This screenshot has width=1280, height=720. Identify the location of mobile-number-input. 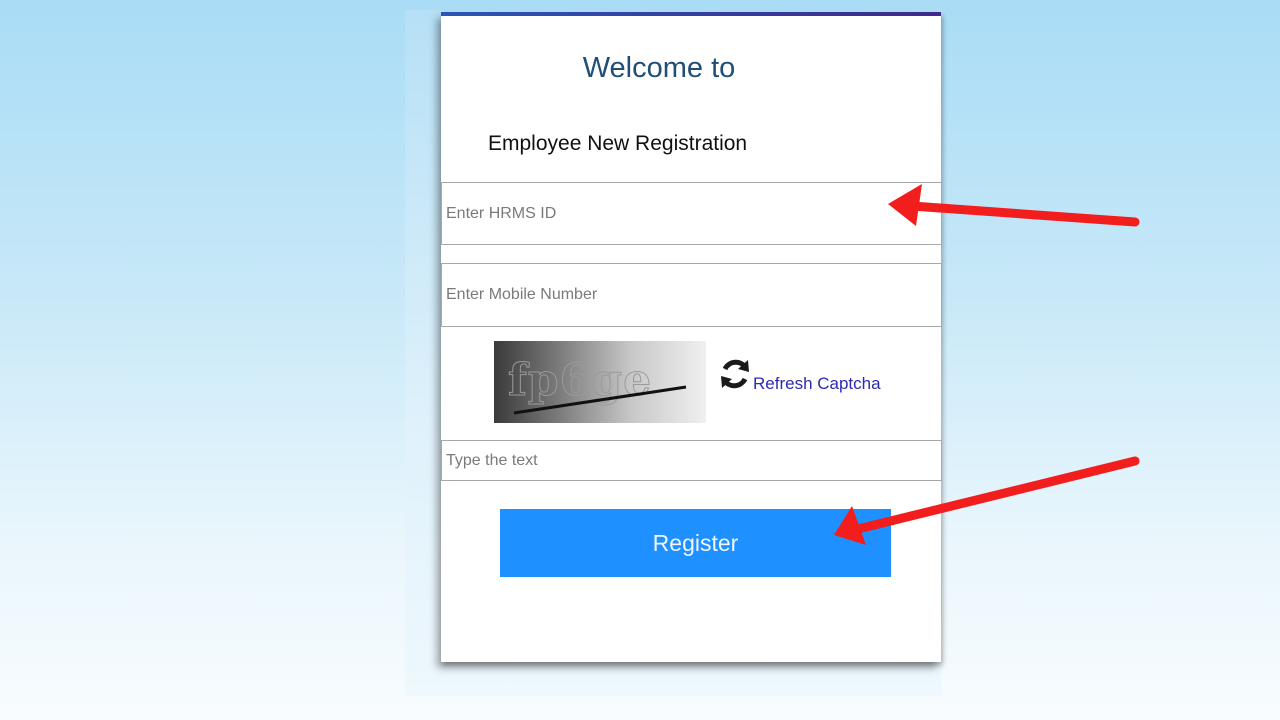
(691, 295).